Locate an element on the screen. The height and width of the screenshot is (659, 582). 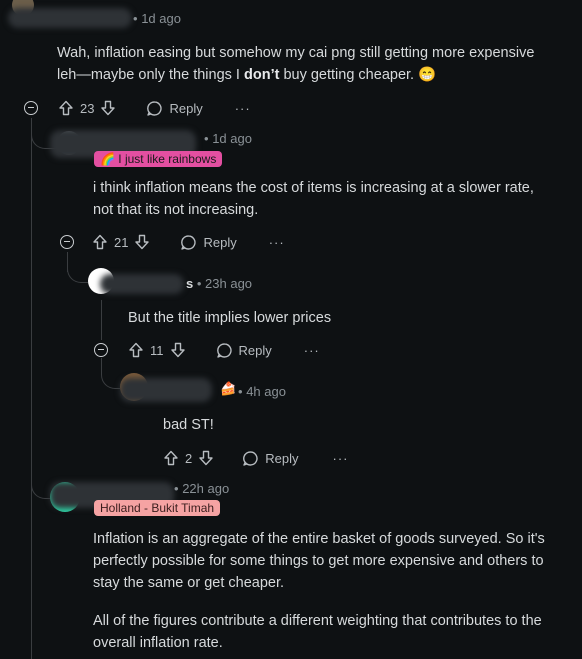
award-icon: 🍰 is located at coordinates (228, 388).